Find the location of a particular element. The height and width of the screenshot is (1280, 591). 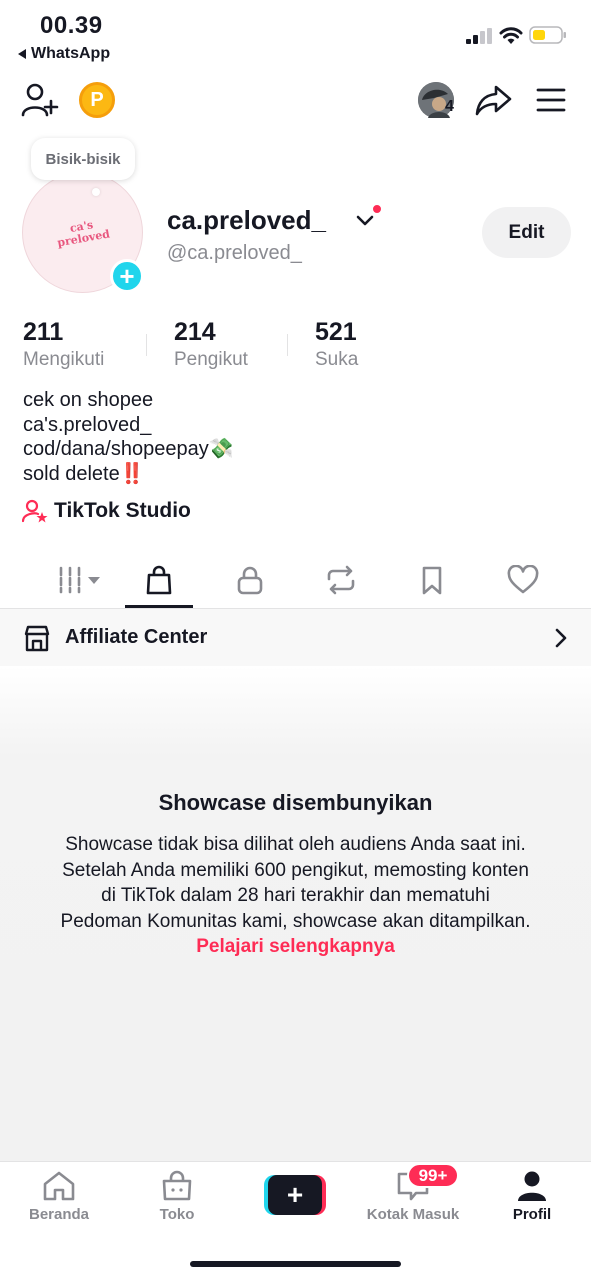

back-triangle-icon is located at coordinates (22, 54).